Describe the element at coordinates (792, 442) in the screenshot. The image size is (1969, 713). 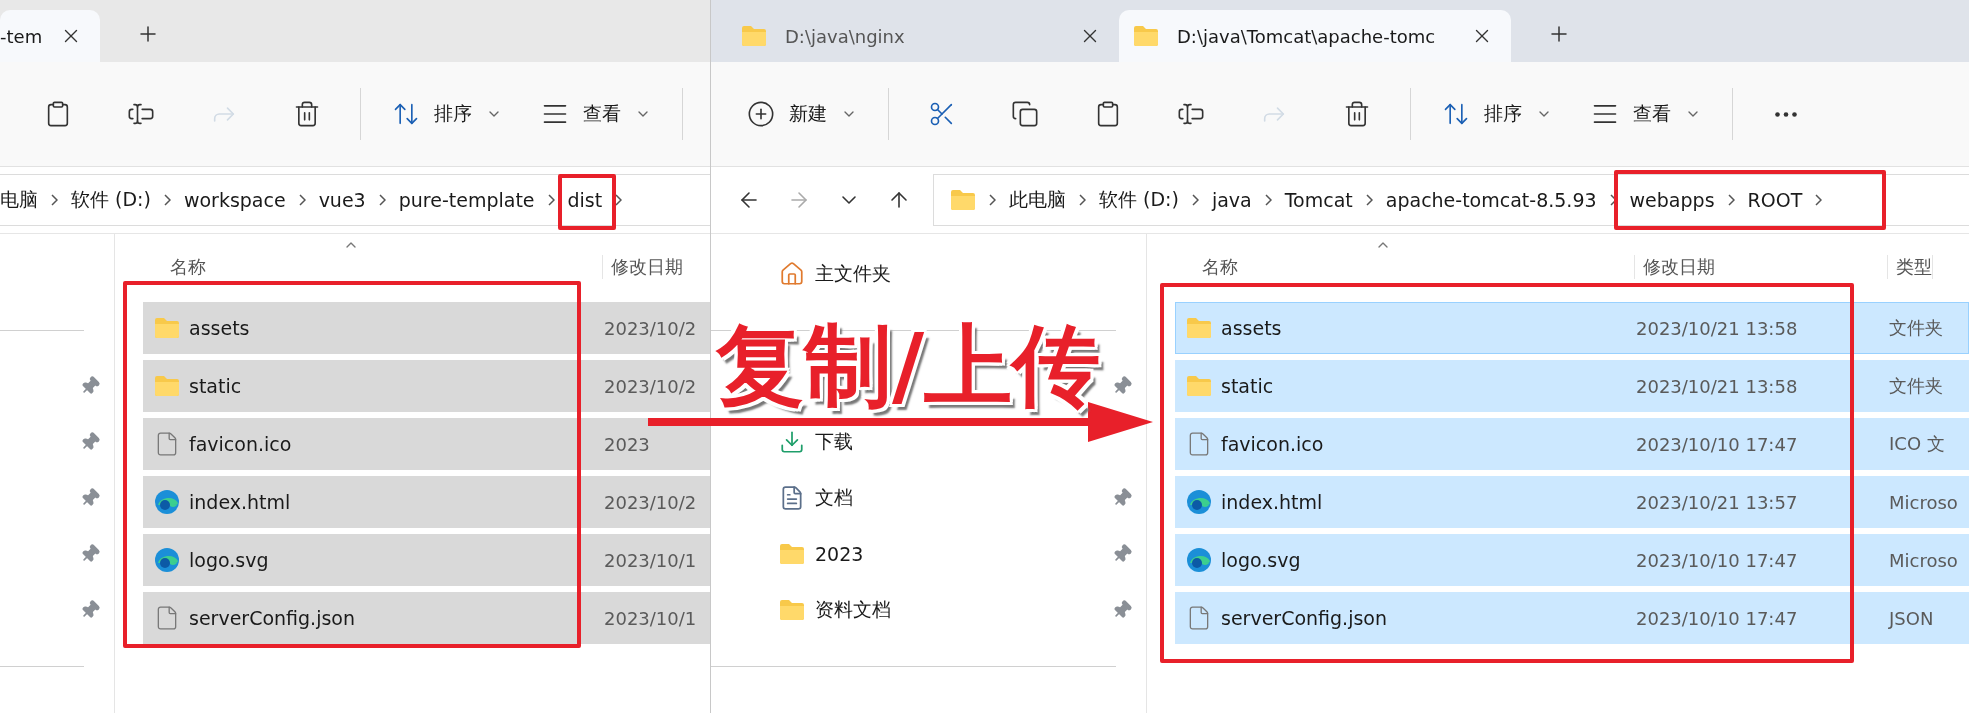
I see `download-icon` at that location.